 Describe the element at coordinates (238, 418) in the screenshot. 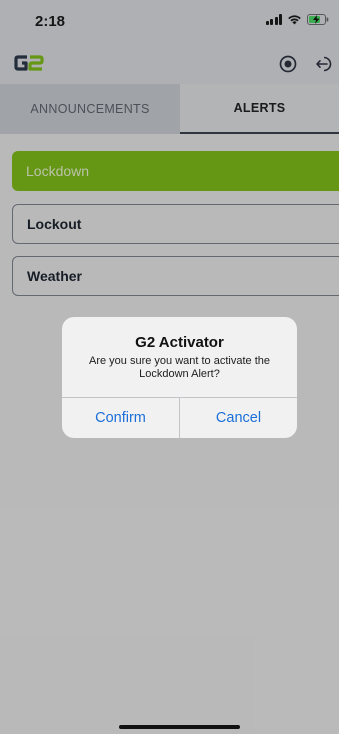

I see `cancel-button: Cancel` at that location.